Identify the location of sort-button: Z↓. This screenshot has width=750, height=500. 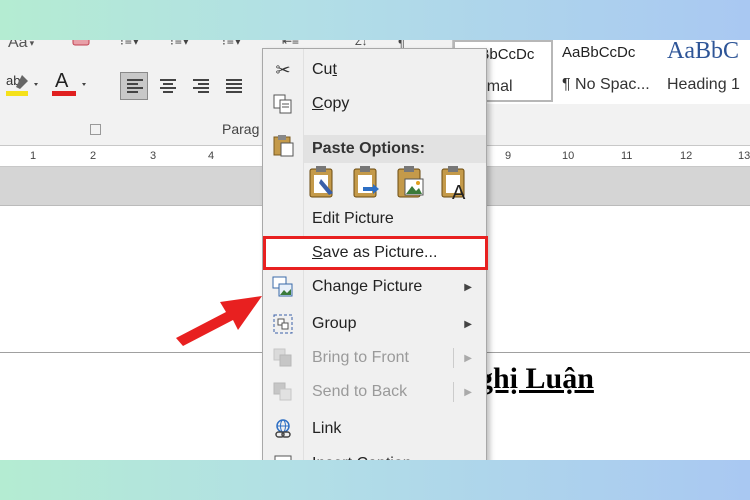
(361, 44).